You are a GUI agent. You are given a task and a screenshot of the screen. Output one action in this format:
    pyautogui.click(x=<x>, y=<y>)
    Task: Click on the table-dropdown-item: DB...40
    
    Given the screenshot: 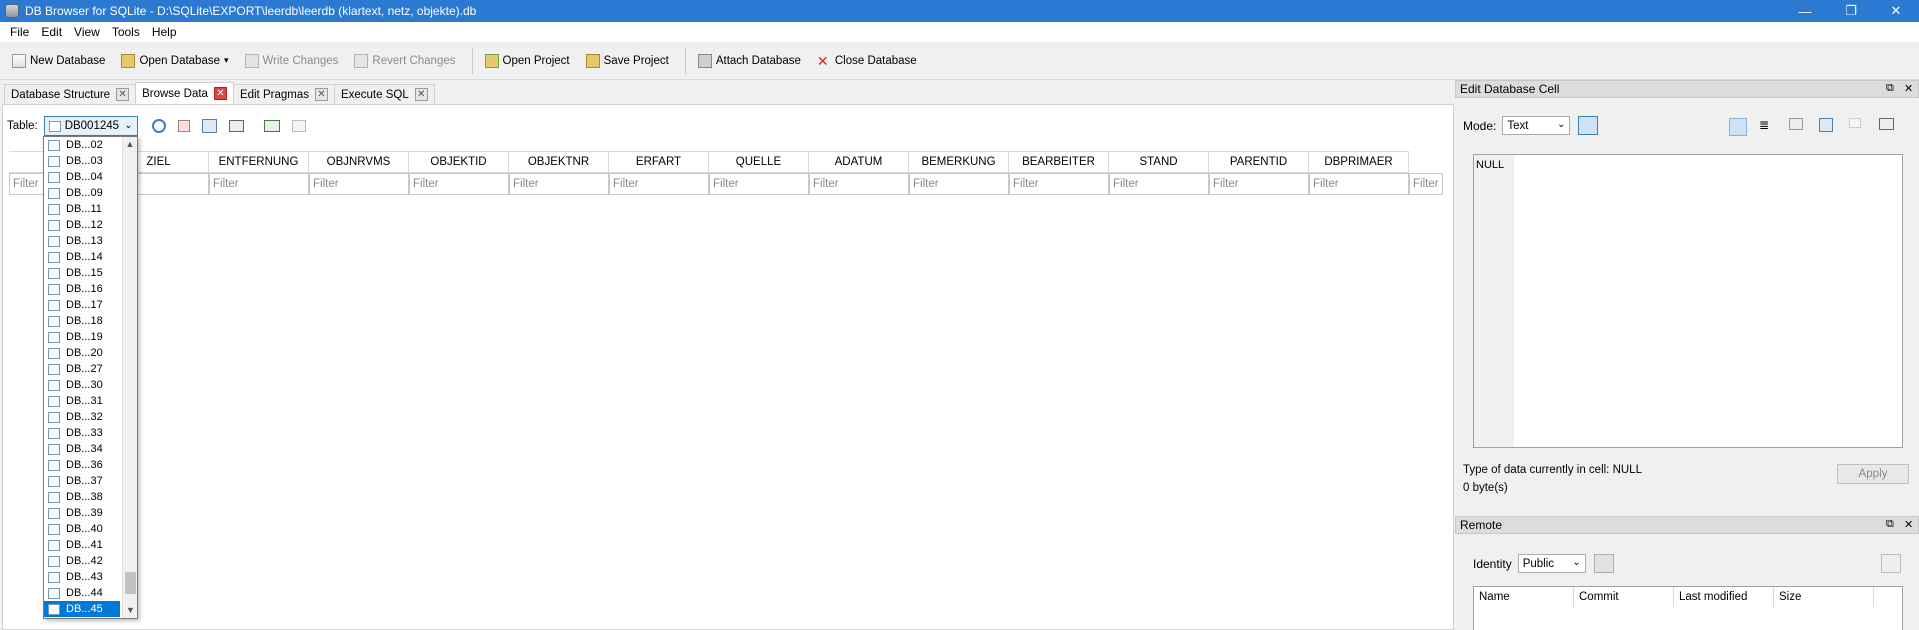 What is the action you would take?
    pyautogui.click(x=82, y=529)
    